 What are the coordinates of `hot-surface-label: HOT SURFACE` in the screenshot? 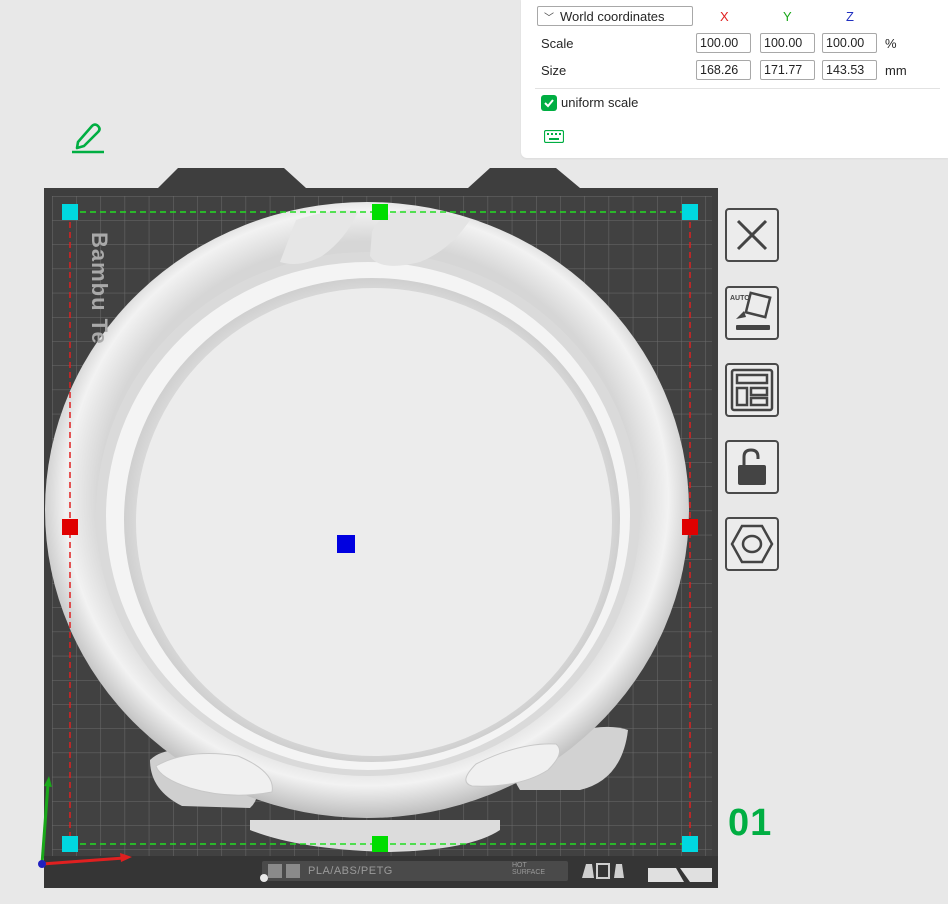 It's located at (529, 869).